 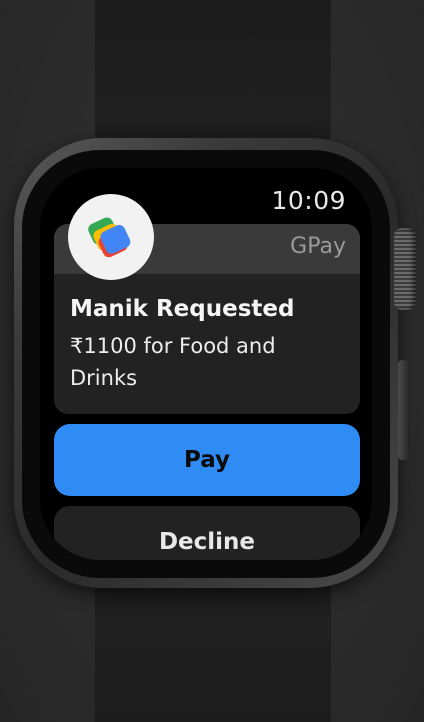 What do you see at coordinates (405, 269) in the screenshot?
I see `digital-crown` at bounding box center [405, 269].